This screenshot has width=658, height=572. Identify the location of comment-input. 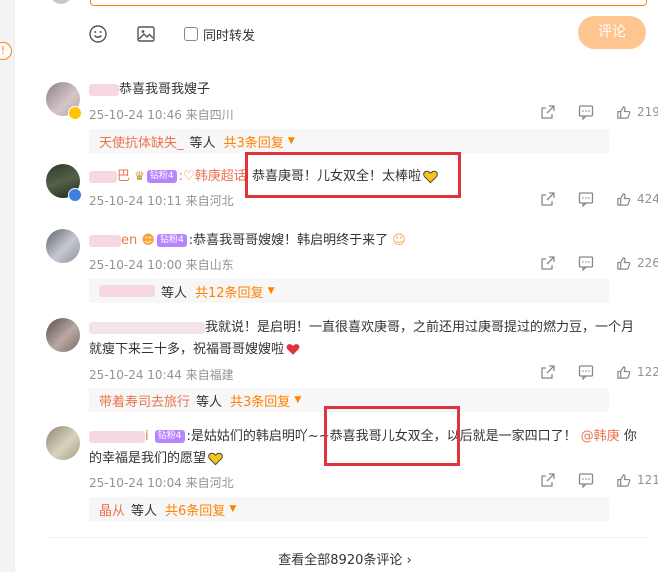
(368, 3).